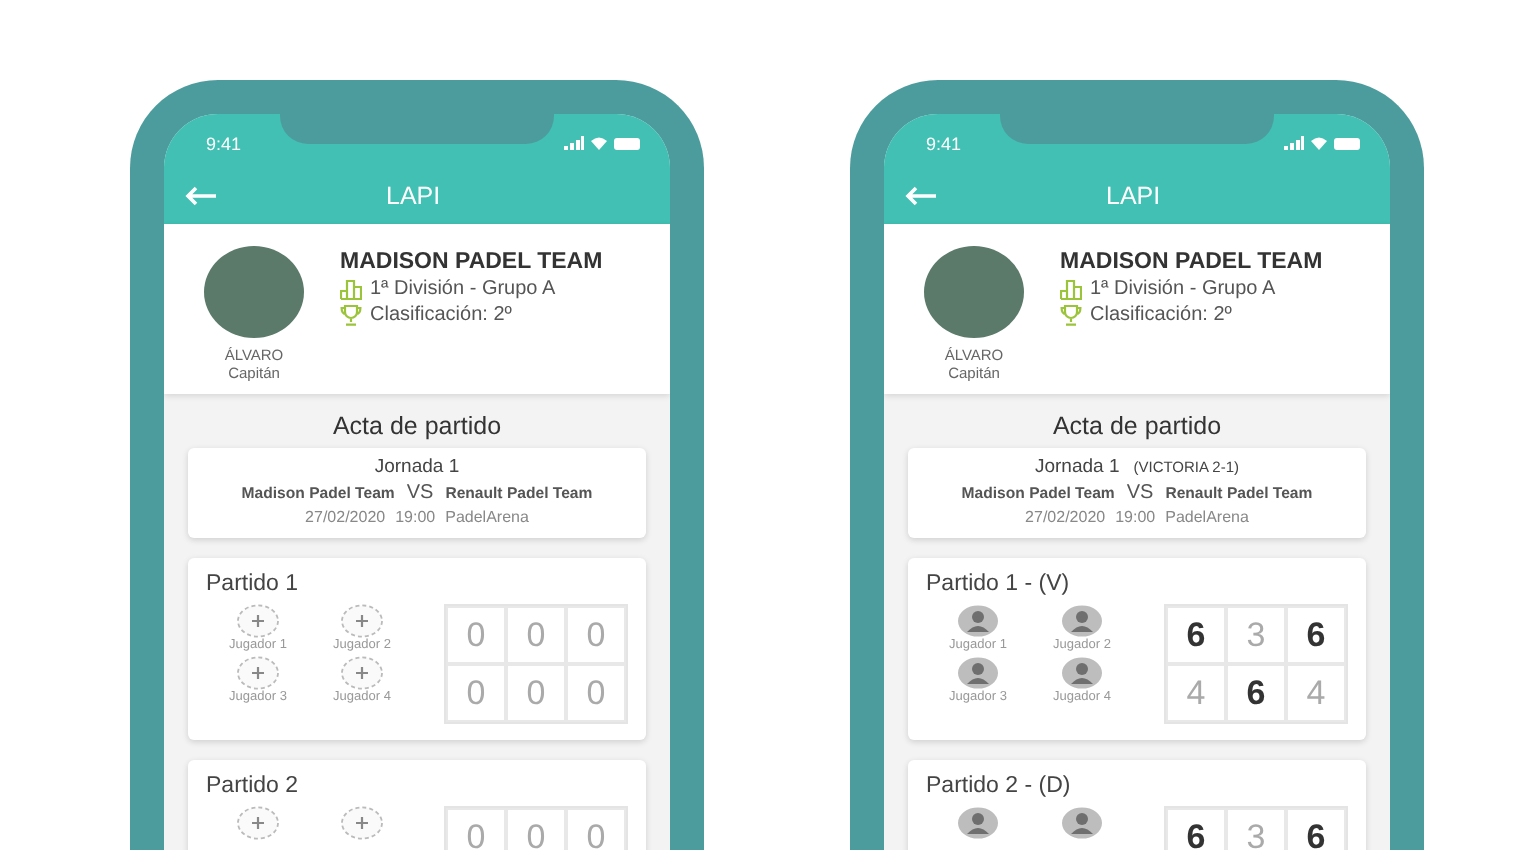  Describe the element at coordinates (253, 786) in the screenshot. I see `match-title: Partido 2` at that location.